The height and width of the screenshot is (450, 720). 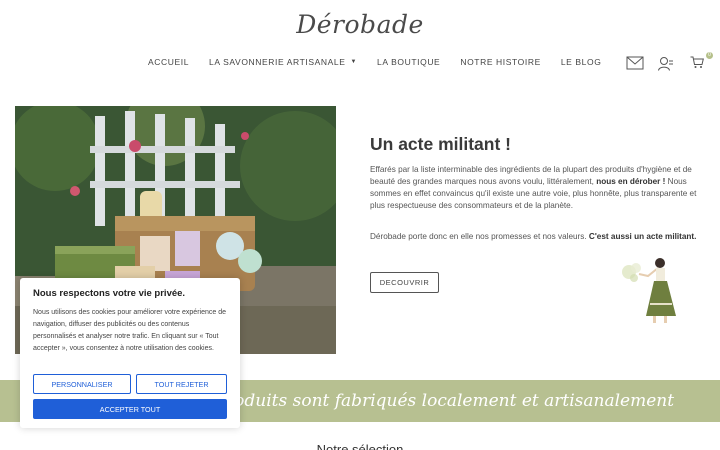 I want to click on site-logo: Dérobade, so click(x=360, y=24).